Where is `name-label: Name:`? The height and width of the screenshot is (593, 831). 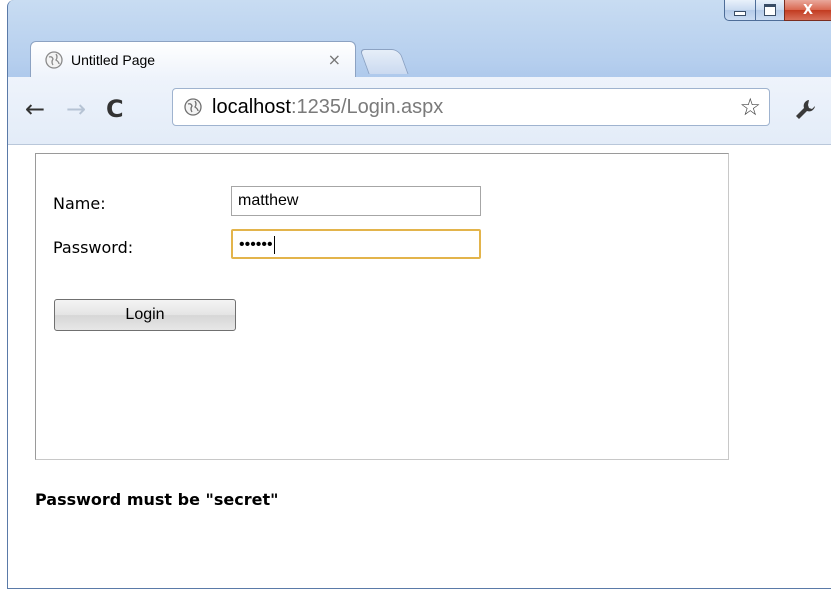
name-label: Name: is located at coordinates (79, 203).